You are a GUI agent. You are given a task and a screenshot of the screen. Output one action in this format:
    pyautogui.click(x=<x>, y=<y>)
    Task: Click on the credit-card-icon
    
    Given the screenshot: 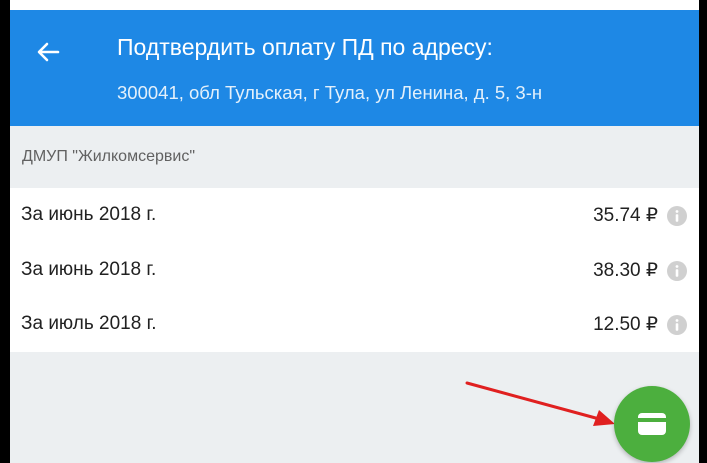 What is the action you would take?
    pyautogui.click(x=652, y=424)
    